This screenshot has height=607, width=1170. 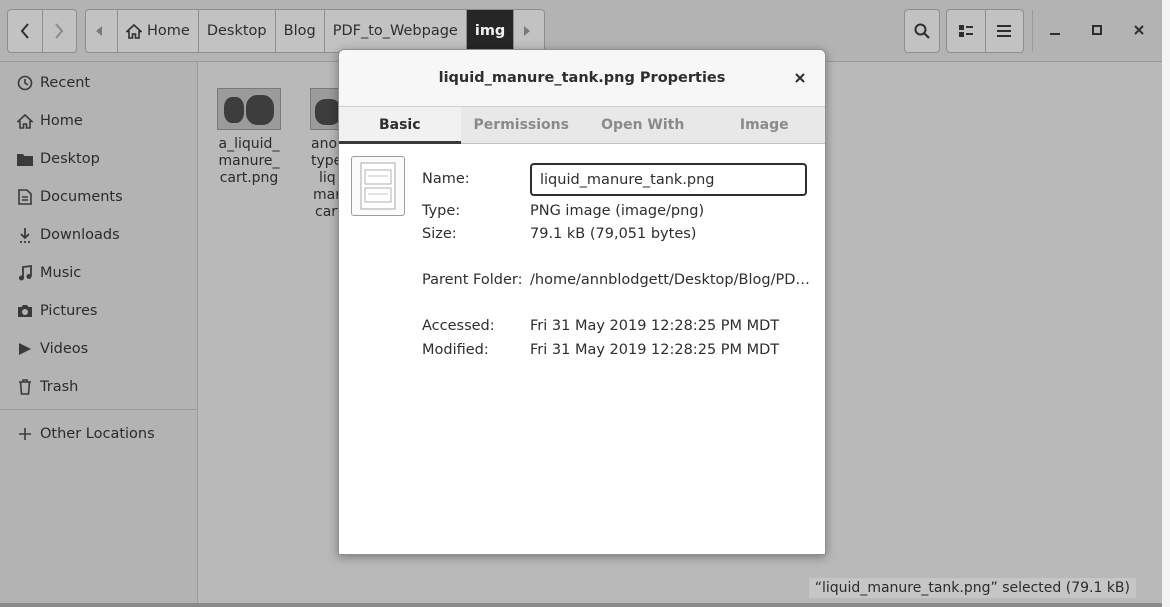 I want to click on trash-icon, so click(x=25, y=387).